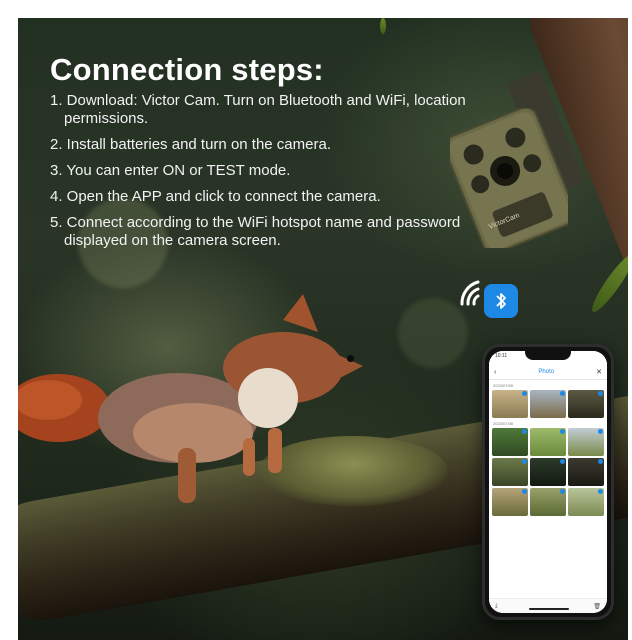  What do you see at coordinates (599, 372) in the screenshot?
I see `close-icon: ✕` at bounding box center [599, 372].